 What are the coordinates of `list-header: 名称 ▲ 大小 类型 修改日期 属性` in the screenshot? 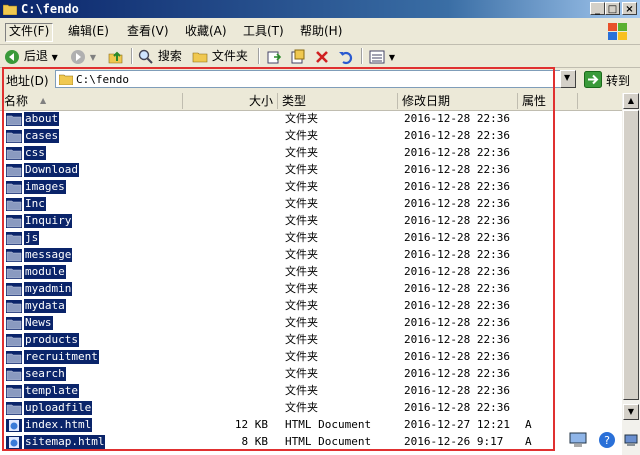 It's located at (311, 102).